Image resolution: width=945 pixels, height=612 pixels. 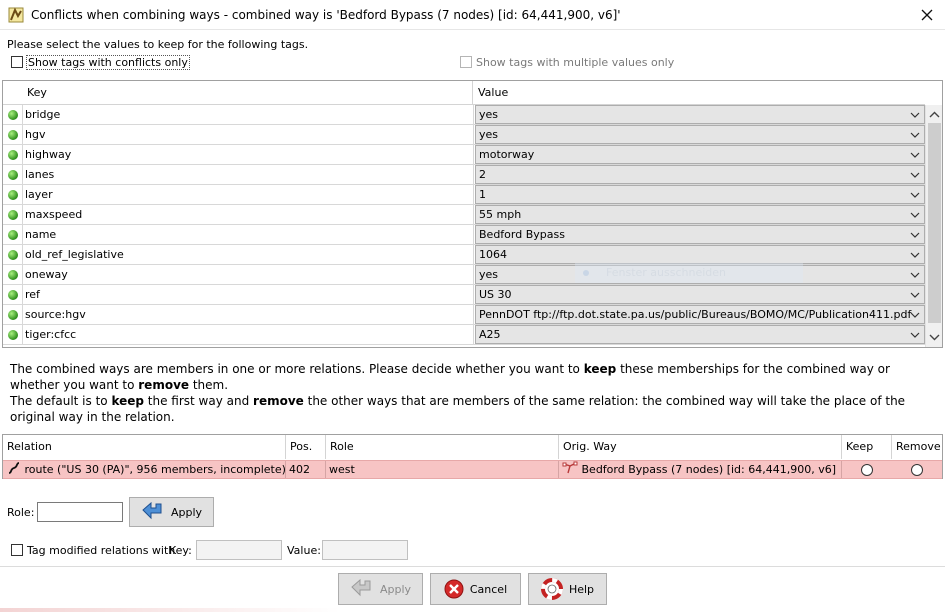 I want to click on tag-row: tiger:cfcc A25, so click(x=464, y=335).